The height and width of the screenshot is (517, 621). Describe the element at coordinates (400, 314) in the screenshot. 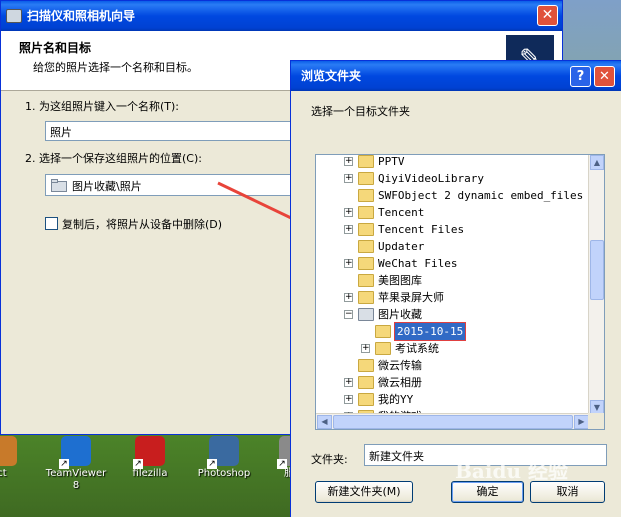

I see `tree-item-label: 图片收藏` at that location.